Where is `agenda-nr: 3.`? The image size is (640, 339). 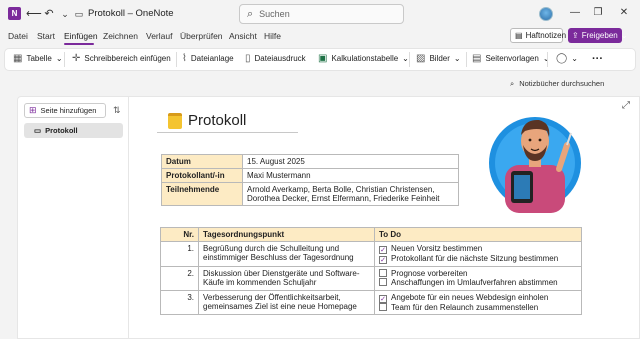
agenda-nr: 3. is located at coordinates (179, 302).